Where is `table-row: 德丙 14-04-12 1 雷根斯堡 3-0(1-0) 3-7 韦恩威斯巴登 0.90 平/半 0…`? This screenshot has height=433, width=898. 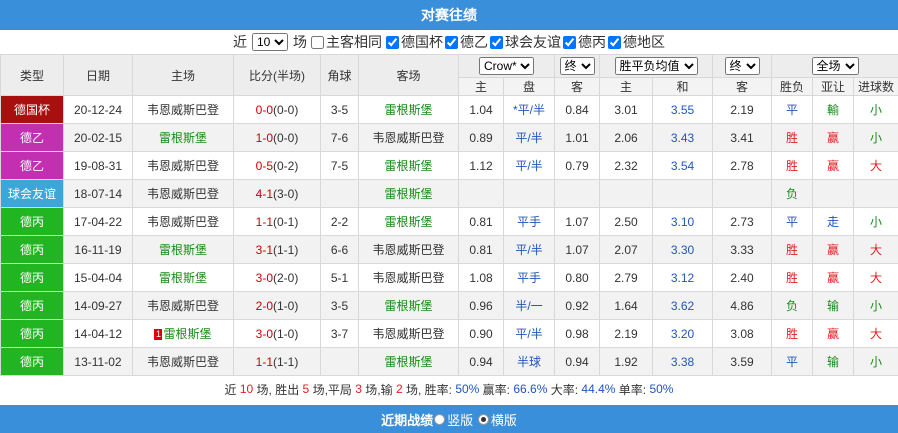
table-row: 德丙 14-04-12 1 雷根斯堡 3-0(1-0) 3-7 韦恩威斯巴登 0.90 平/半 0… is located at coordinates (449, 333).